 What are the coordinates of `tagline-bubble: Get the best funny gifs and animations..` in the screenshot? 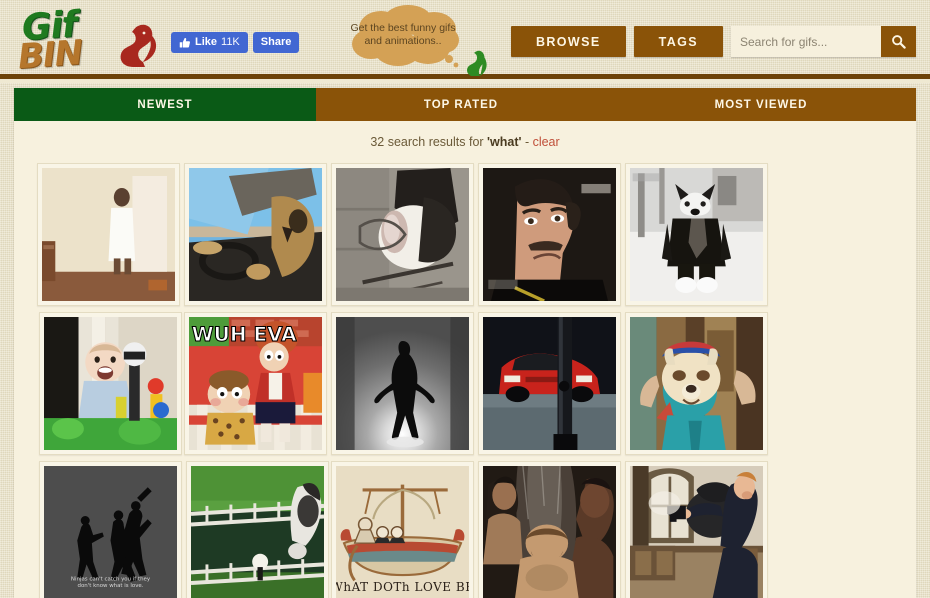 It's located at (412, 41).